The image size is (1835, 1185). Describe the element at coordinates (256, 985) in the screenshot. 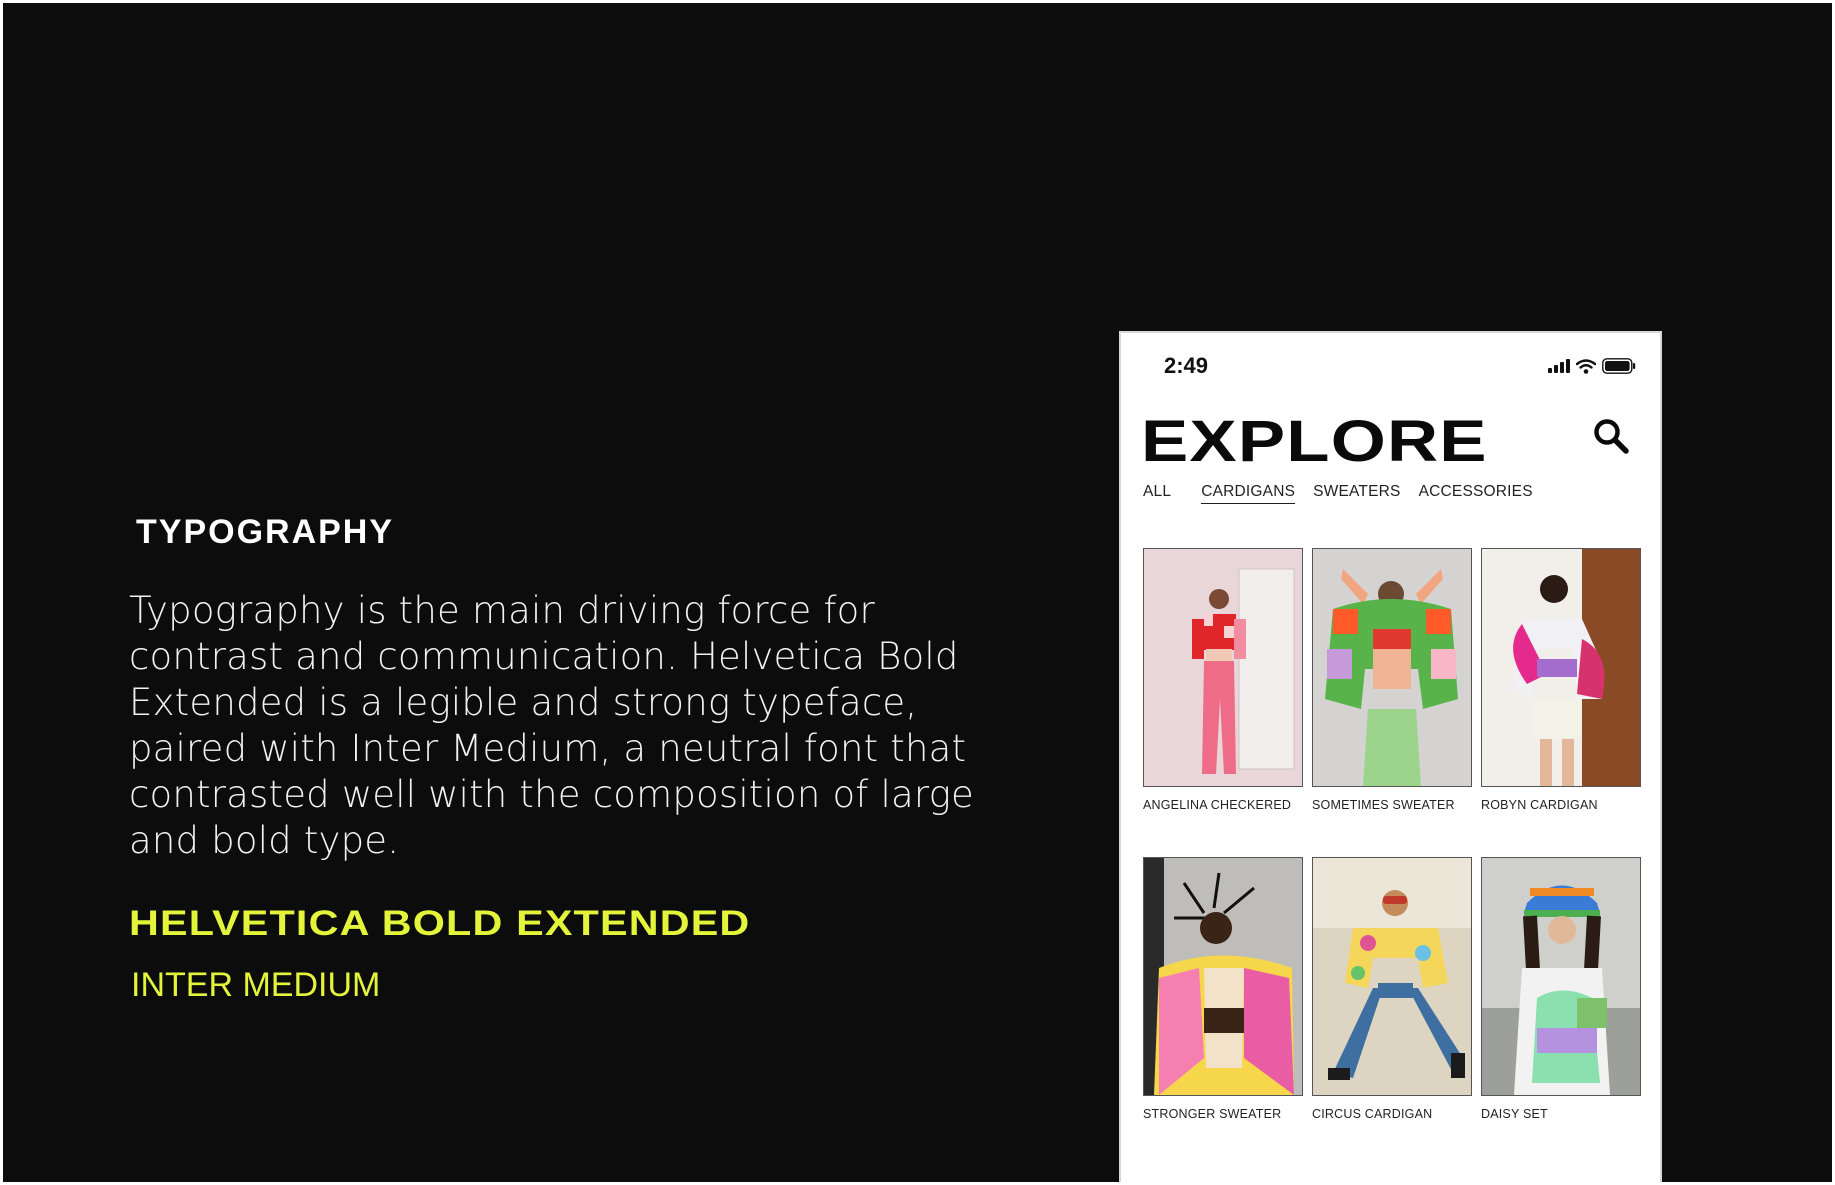

I see `secondary-font-sample: INTER MEDIUM` at that location.